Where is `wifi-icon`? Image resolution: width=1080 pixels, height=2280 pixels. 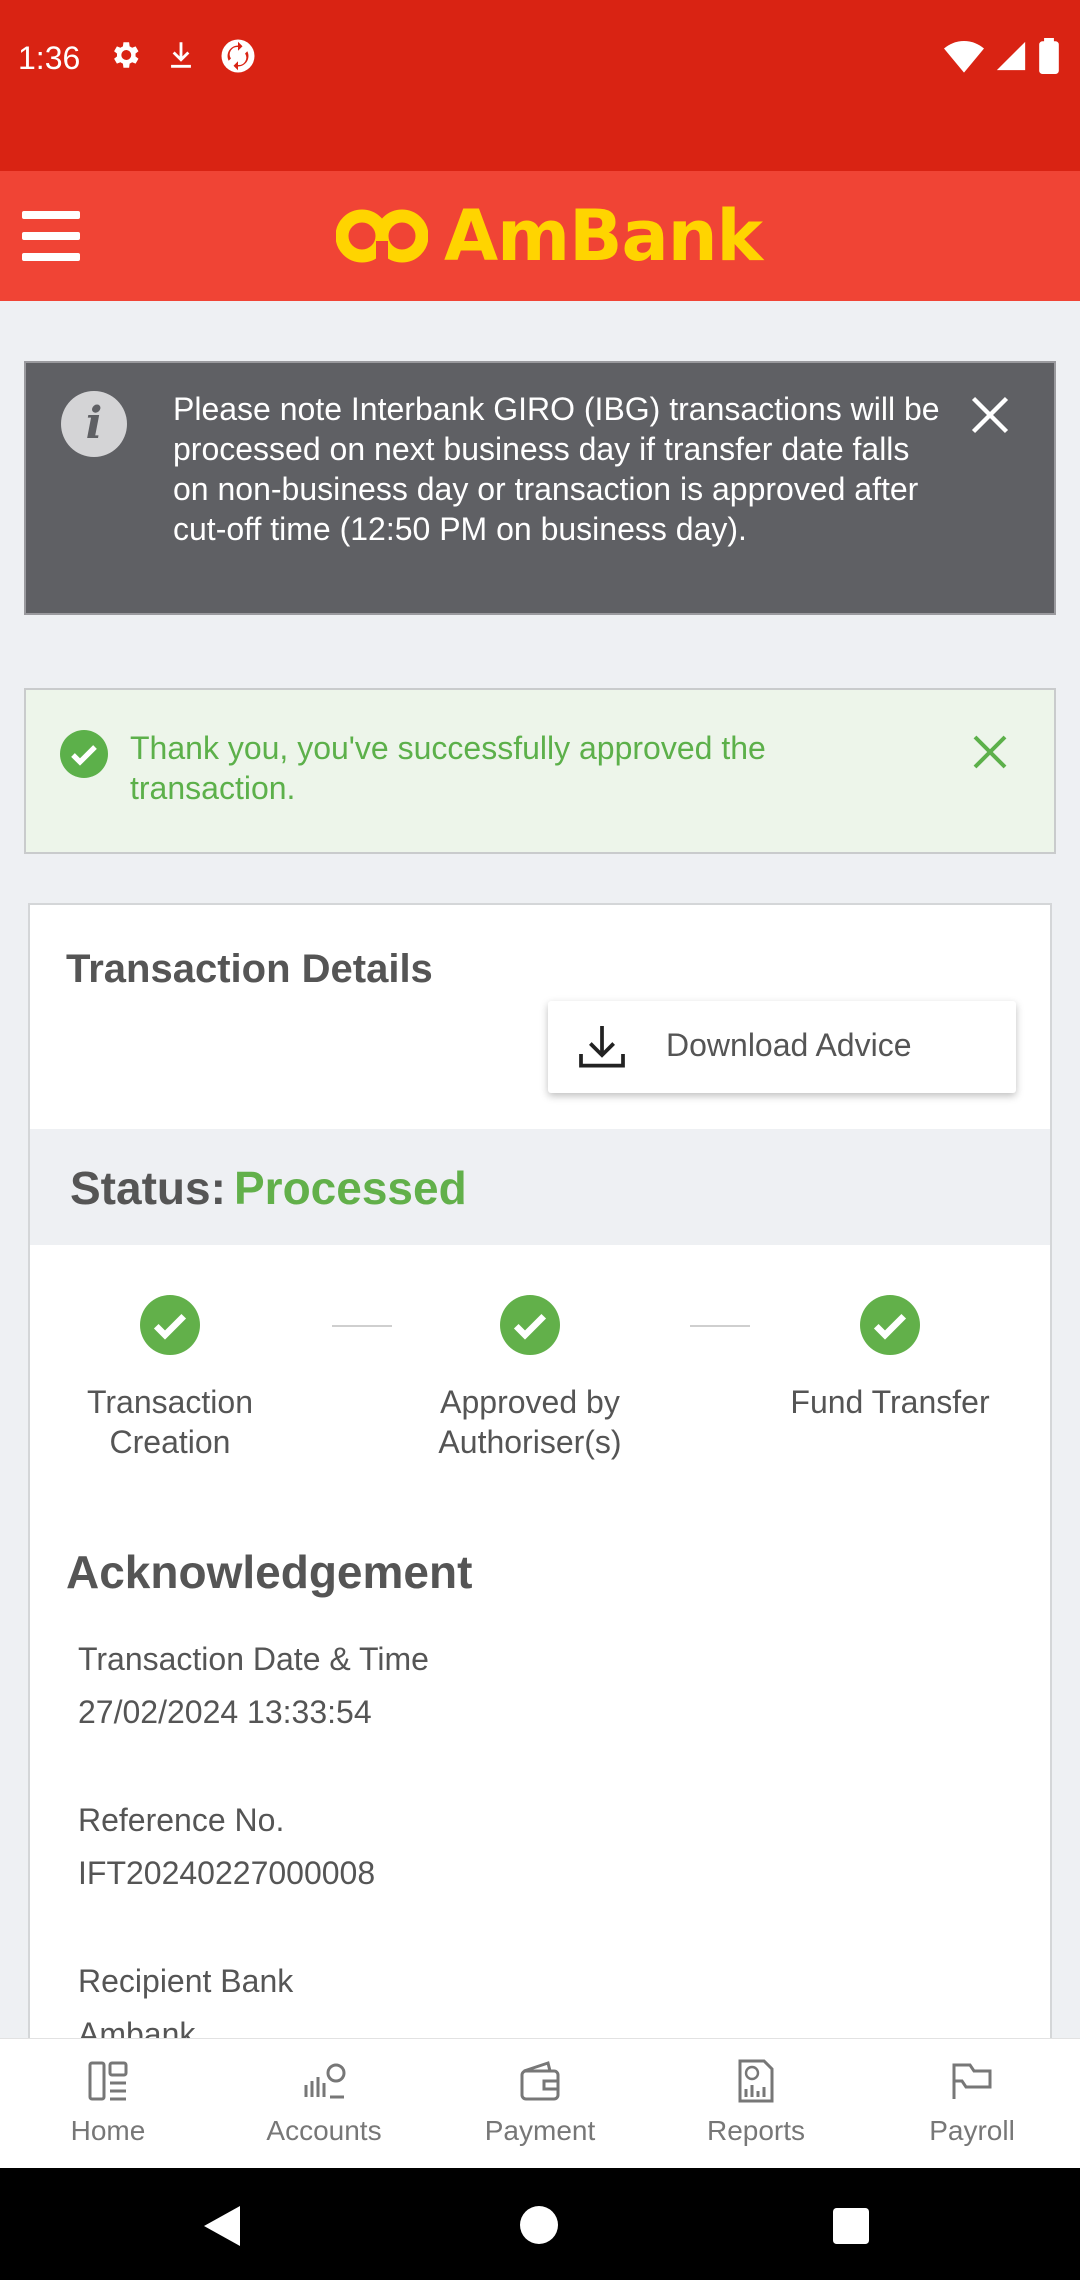
wifi-icon is located at coordinates (964, 57).